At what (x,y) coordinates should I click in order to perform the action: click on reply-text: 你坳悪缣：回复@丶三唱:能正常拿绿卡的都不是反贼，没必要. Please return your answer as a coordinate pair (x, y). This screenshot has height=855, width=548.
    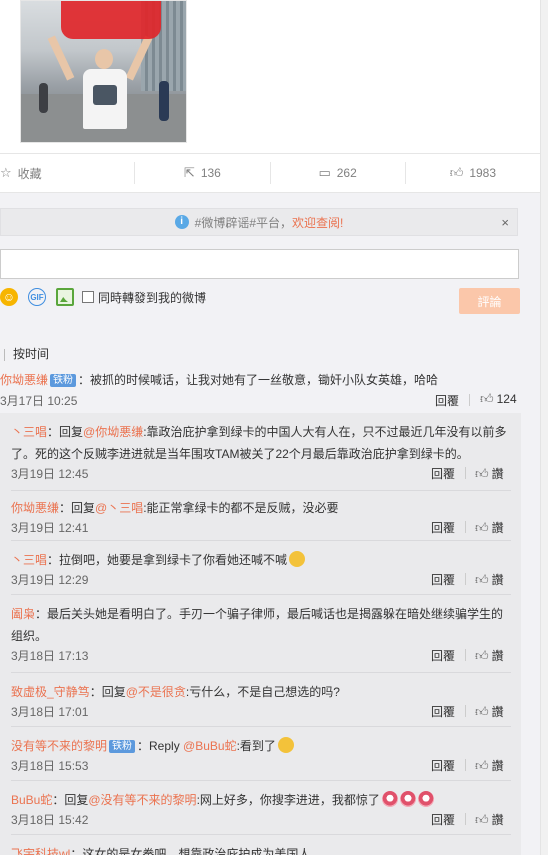
    Looking at the image, I should click on (261, 508).